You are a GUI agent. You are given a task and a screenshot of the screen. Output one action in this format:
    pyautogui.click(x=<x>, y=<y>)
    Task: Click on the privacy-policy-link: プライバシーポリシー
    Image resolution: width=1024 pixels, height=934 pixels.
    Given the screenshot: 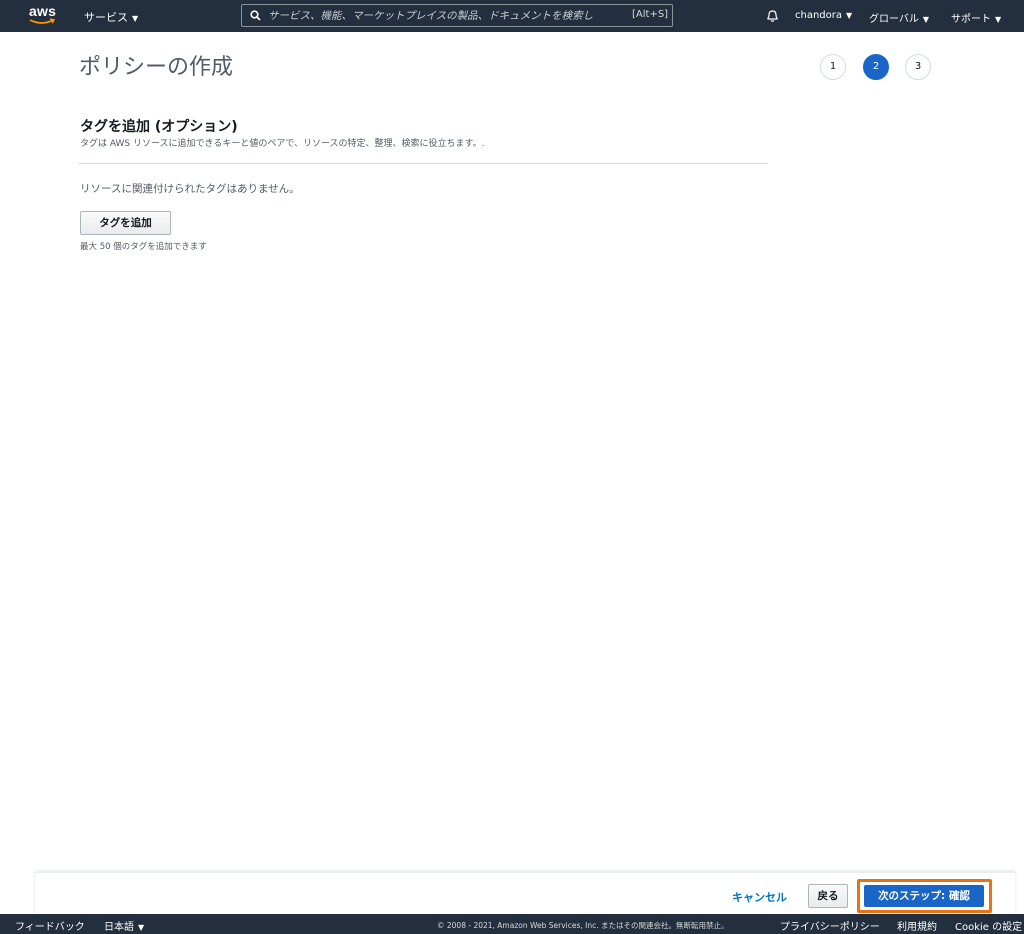 What is the action you would take?
    pyautogui.click(x=830, y=925)
    